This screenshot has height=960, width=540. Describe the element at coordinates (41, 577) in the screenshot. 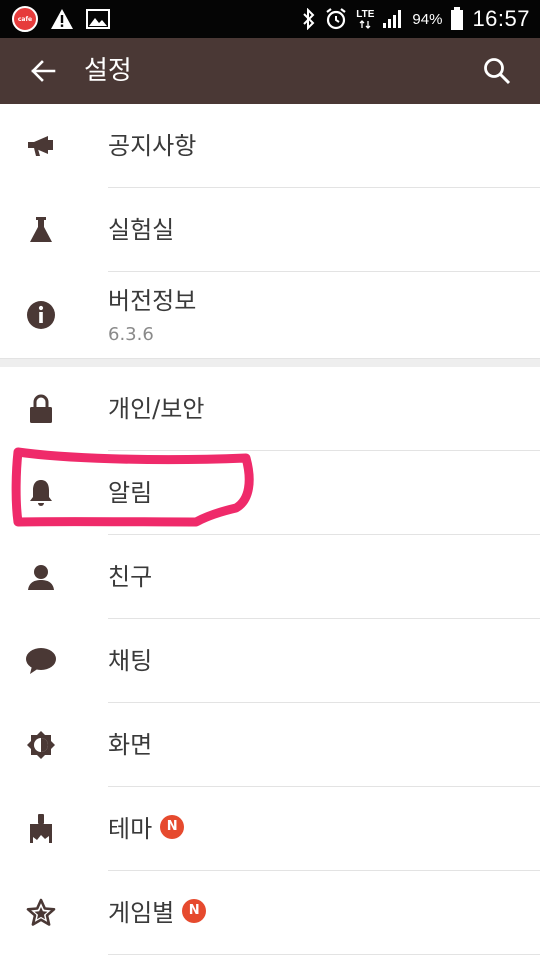

I see `person-icon` at that location.